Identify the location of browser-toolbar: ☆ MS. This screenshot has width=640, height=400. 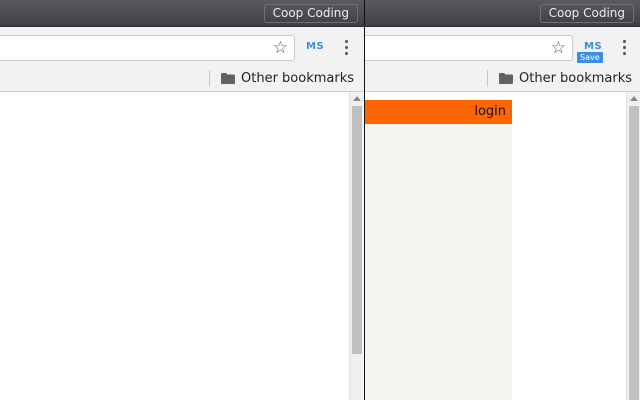
(182, 46).